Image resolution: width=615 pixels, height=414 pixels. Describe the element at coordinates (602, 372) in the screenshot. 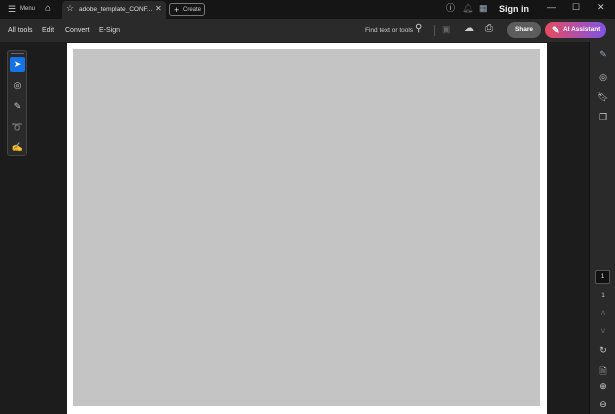

I see `page-settings-icon: 🗎` at that location.